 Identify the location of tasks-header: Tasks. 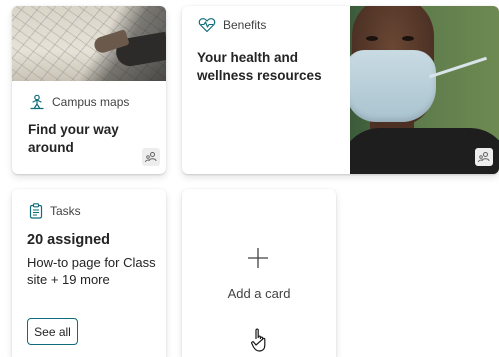
(55, 211).